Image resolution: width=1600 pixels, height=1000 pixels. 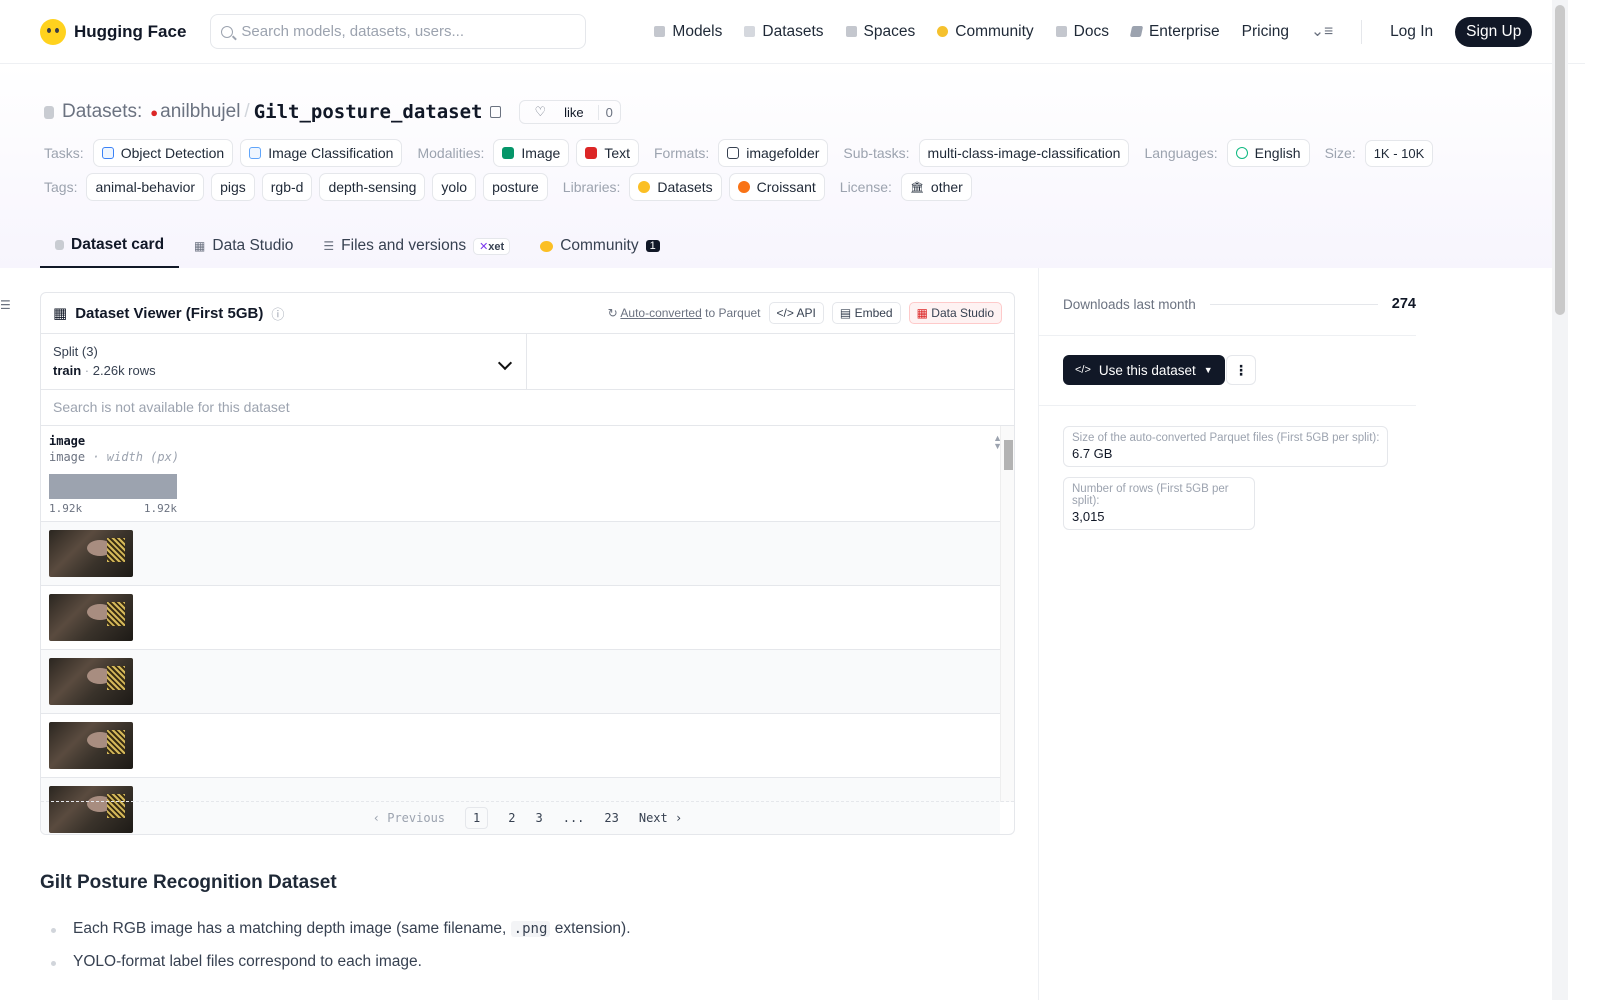 I want to click on next-page-button: Next ›, so click(x=660, y=818).